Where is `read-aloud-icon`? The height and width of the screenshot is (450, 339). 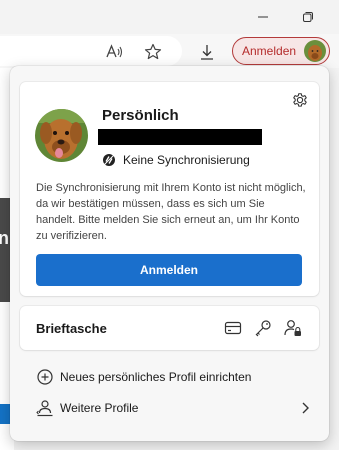 read-aloud-icon is located at coordinates (114, 52).